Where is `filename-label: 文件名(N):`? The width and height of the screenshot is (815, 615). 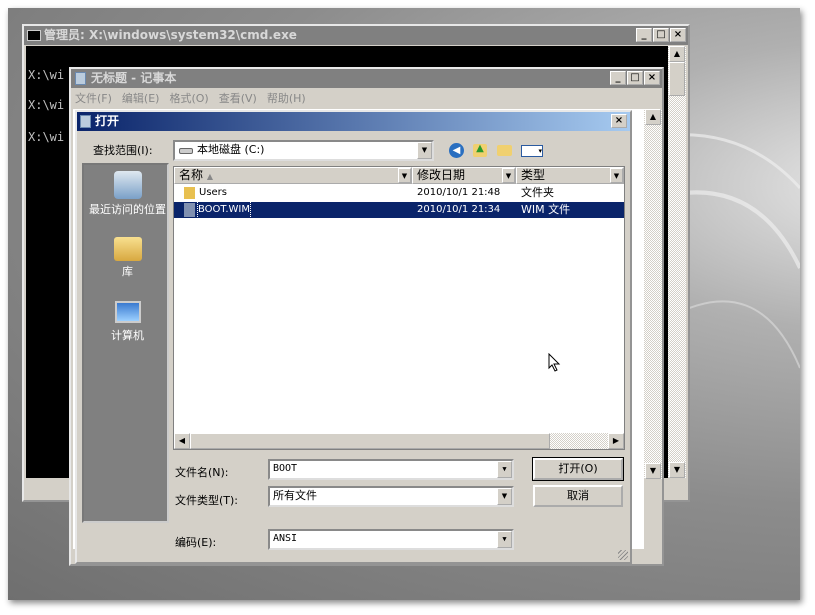 filename-label: 文件名(N): is located at coordinates (202, 472).